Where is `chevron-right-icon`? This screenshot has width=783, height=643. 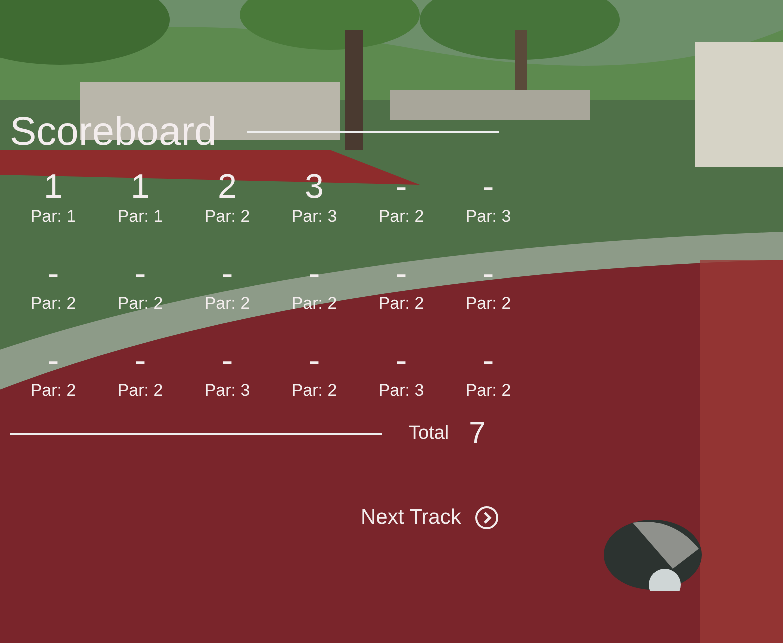 chevron-right-icon is located at coordinates (487, 518).